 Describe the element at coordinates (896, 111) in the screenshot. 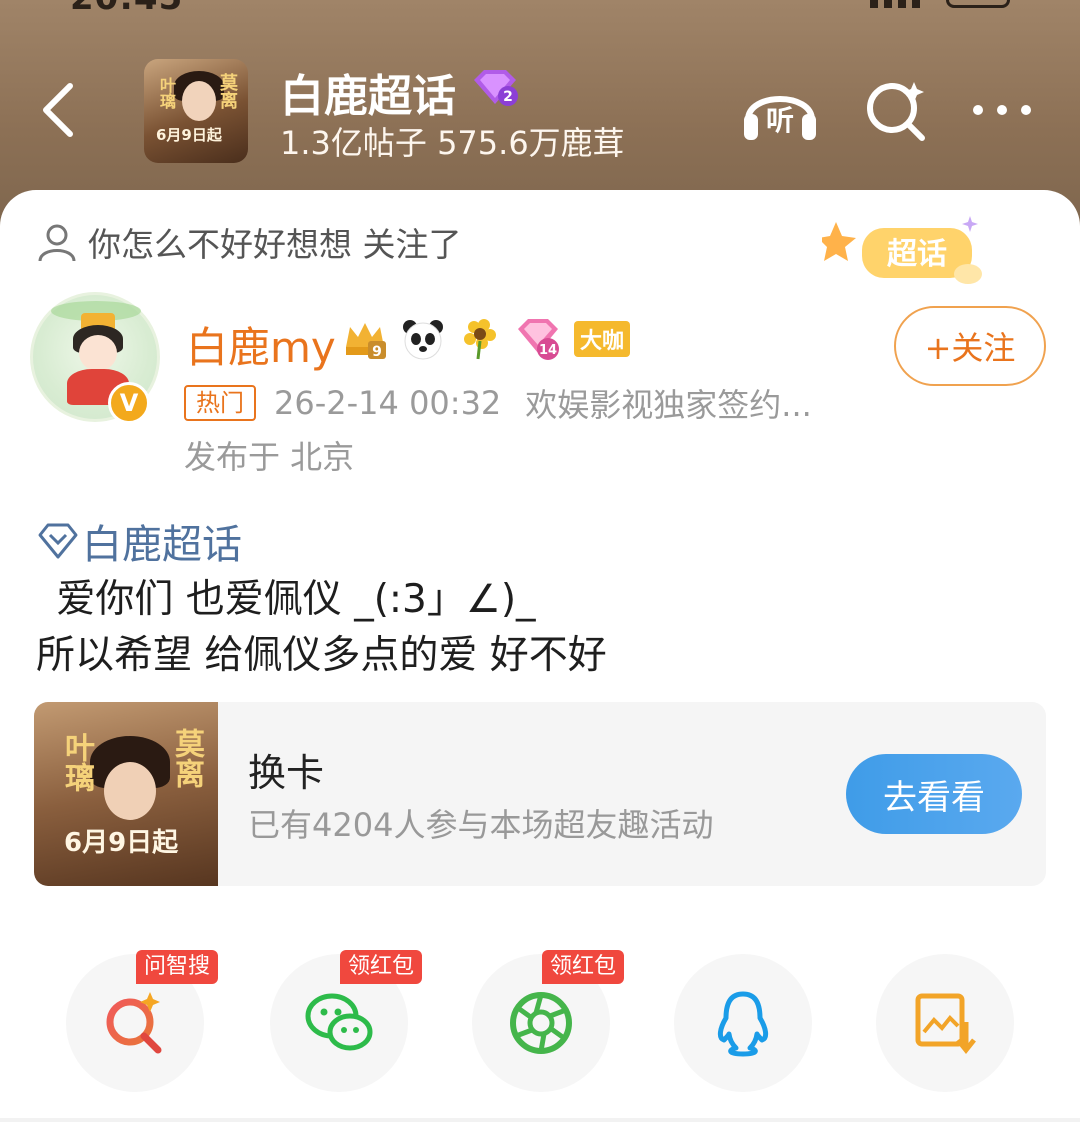

I see `search-sparkle-icon` at that location.